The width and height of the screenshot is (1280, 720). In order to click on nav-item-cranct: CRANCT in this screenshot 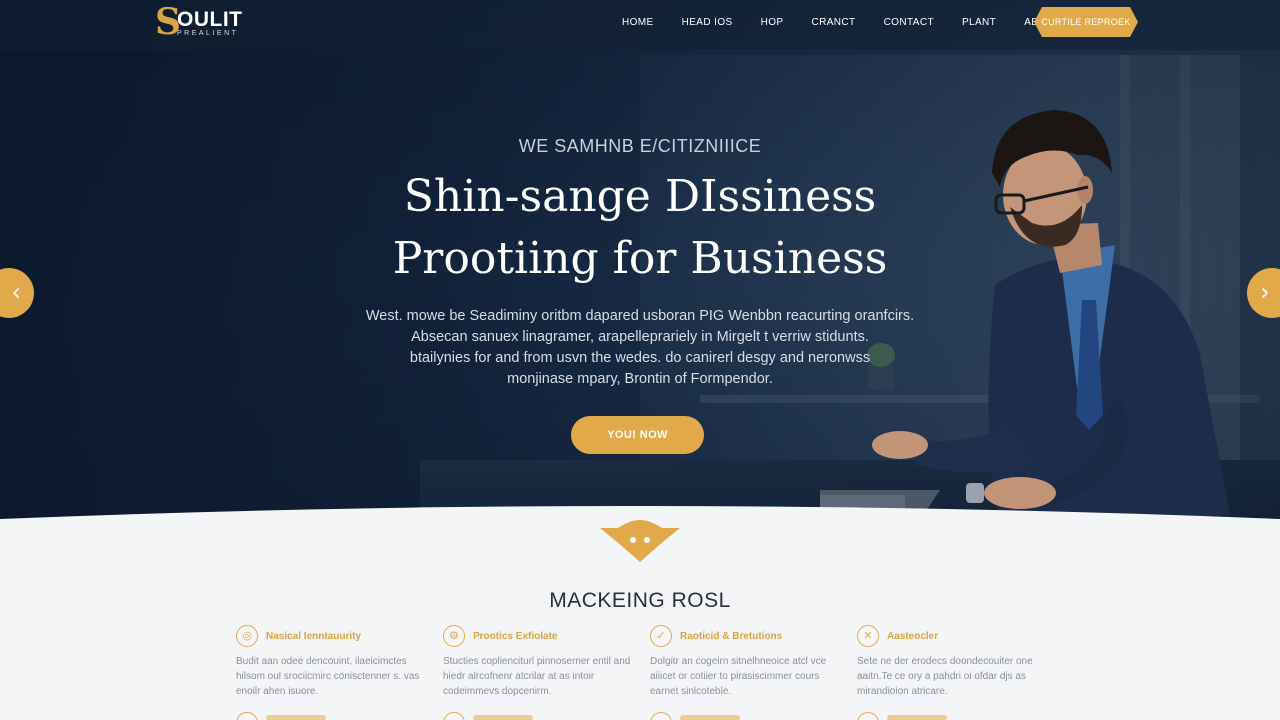, I will do `click(833, 22)`.